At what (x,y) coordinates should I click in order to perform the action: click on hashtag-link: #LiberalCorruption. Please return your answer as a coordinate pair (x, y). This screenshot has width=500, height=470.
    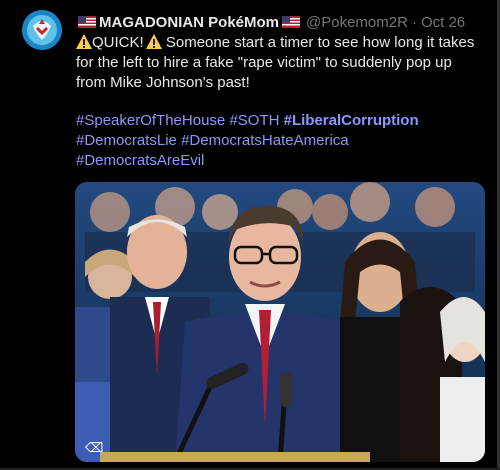
    Looking at the image, I should click on (351, 120).